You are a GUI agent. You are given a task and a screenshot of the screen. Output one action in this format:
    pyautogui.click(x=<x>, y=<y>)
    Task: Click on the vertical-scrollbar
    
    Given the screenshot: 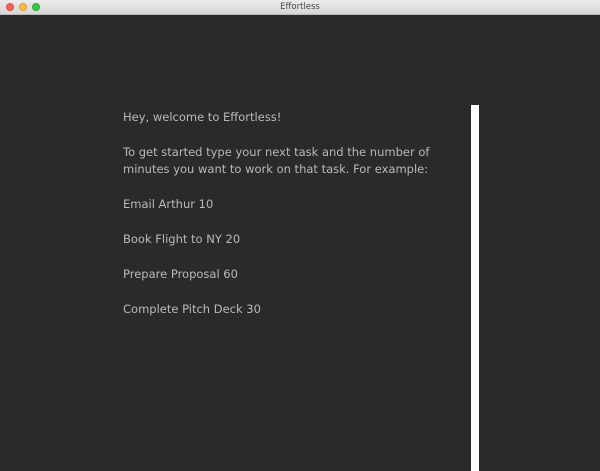 What is the action you would take?
    pyautogui.click(x=475, y=288)
    